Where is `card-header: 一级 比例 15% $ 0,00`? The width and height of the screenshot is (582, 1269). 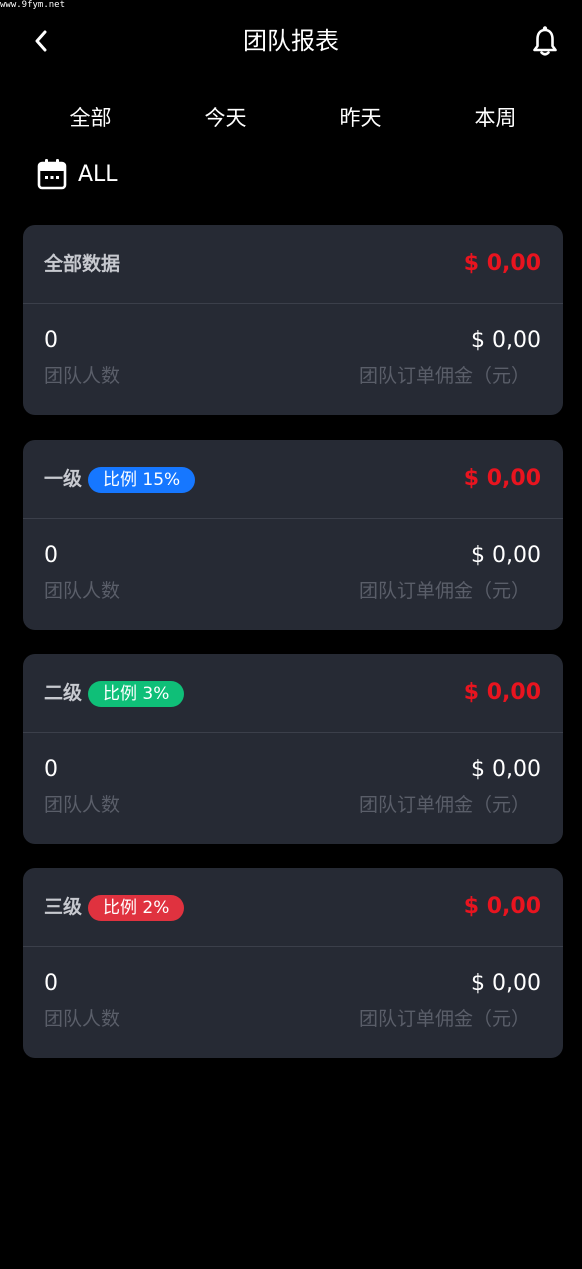 card-header: 一级 比例 15% $ 0,00 is located at coordinates (293, 479).